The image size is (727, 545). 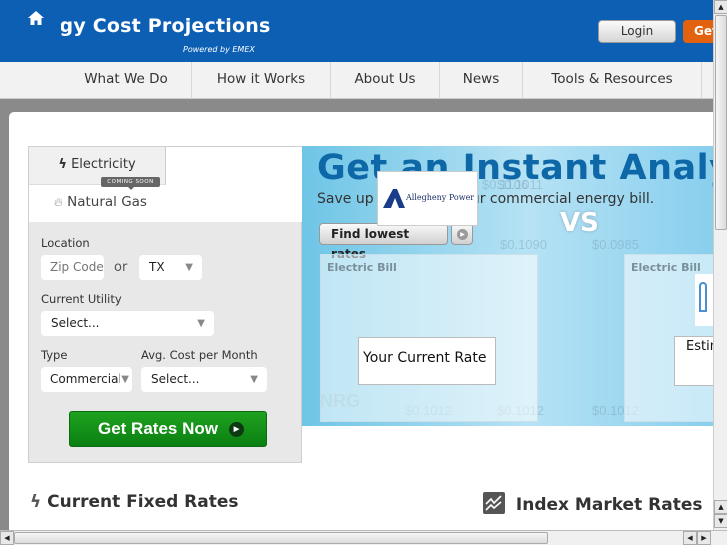 I want to click on estimated-rate-box: Estimated, so click(x=693, y=361).